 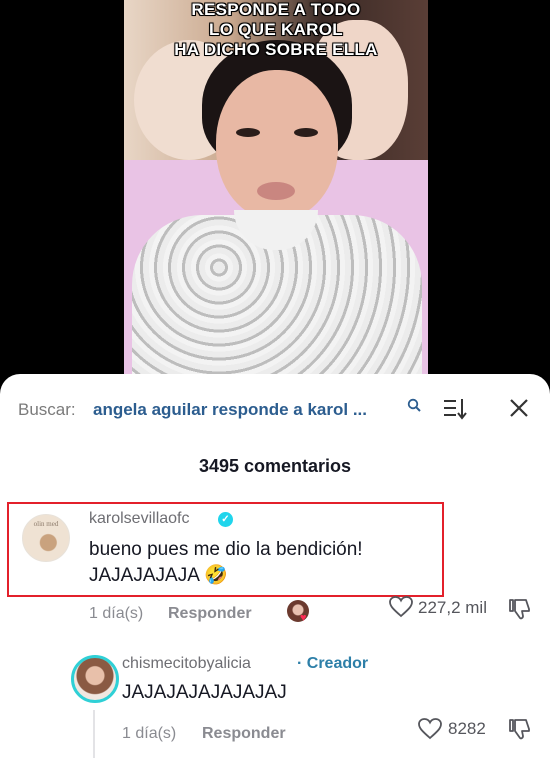 I want to click on video-caption-line: HA DICHO SOBRE ELLA, so click(x=276, y=49).